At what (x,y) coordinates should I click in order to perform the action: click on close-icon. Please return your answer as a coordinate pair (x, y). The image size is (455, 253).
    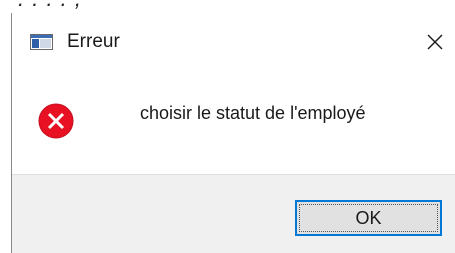
    Looking at the image, I should click on (435, 42).